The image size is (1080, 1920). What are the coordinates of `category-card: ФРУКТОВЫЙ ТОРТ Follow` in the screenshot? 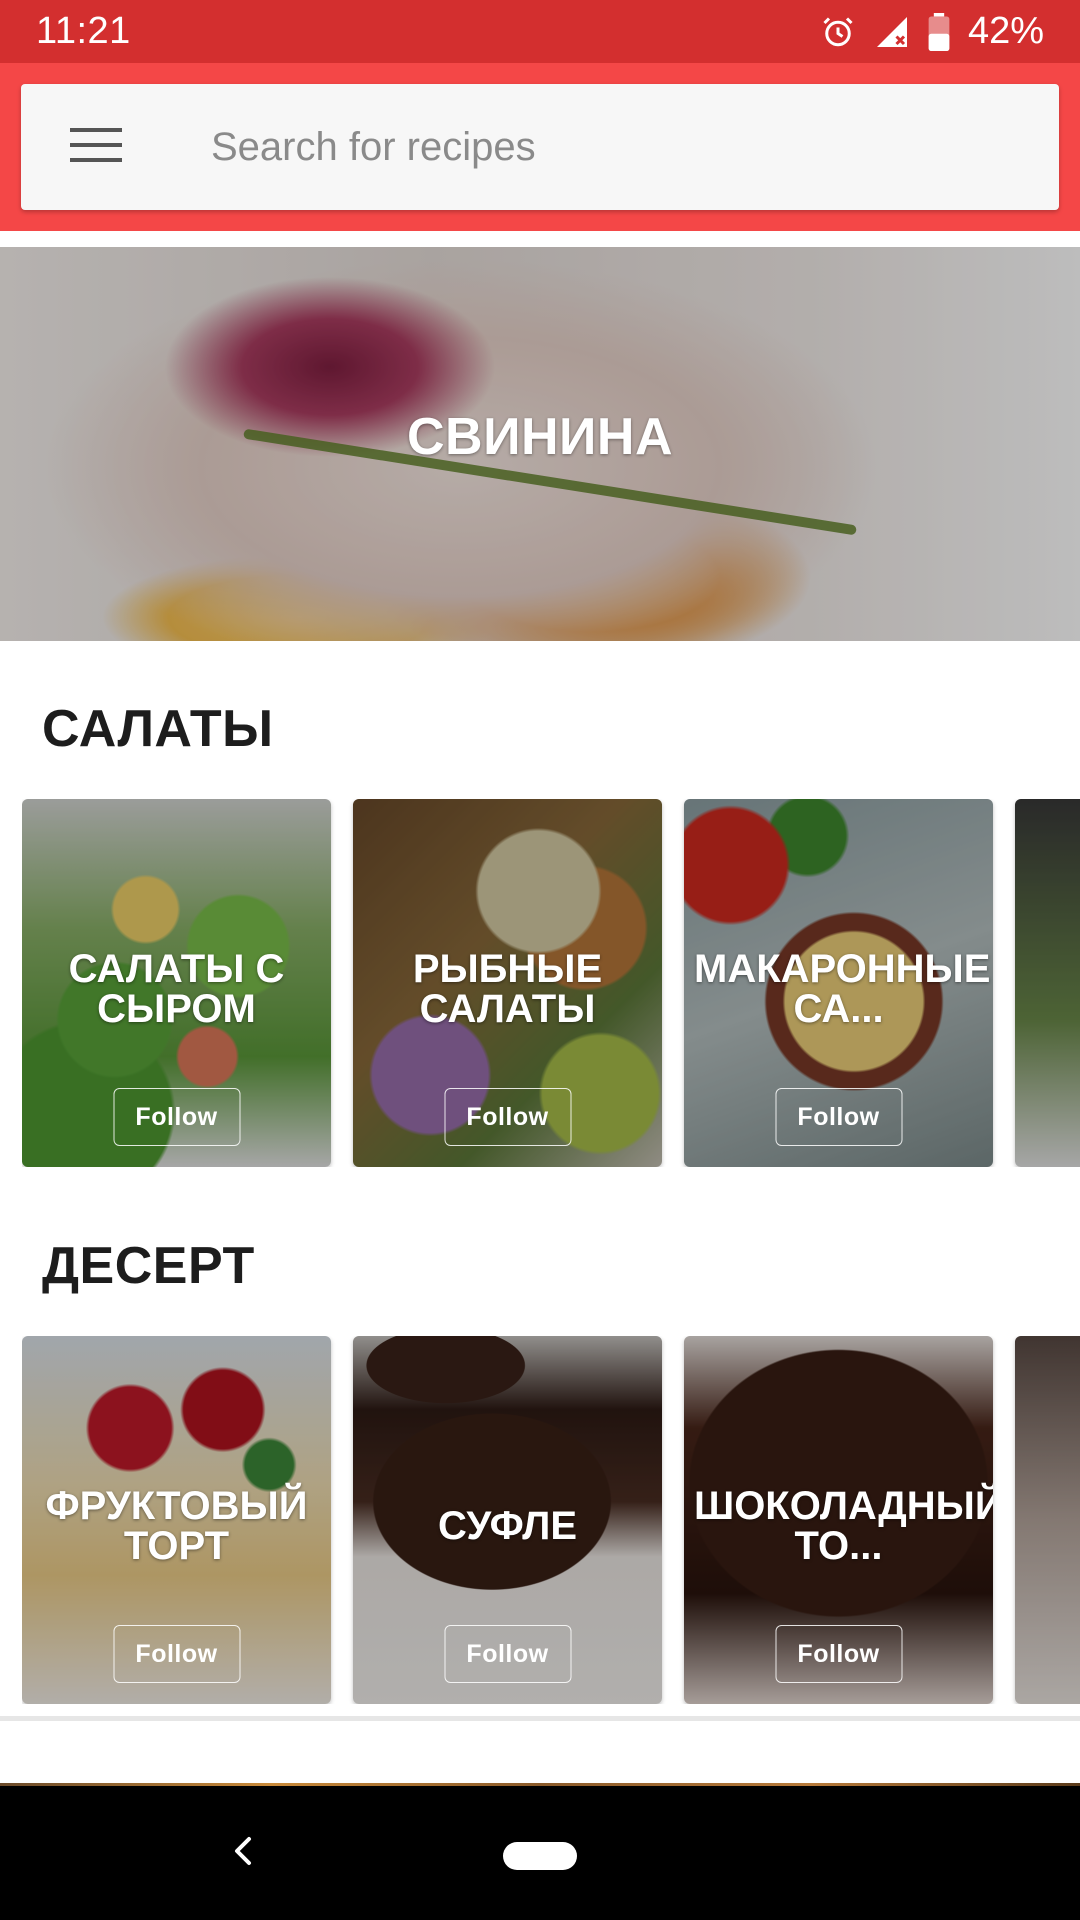 It's located at (176, 1520).